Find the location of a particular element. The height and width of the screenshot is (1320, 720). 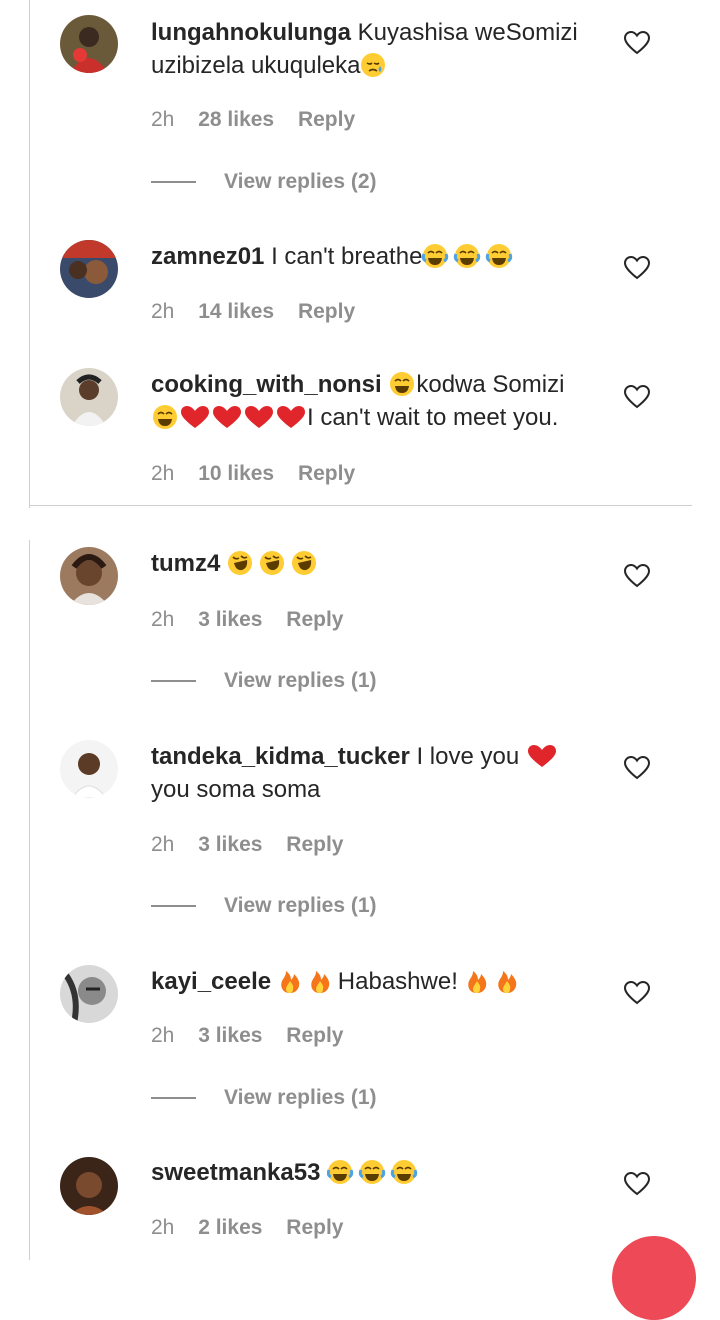

section-divider is located at coordinates (360, 505).